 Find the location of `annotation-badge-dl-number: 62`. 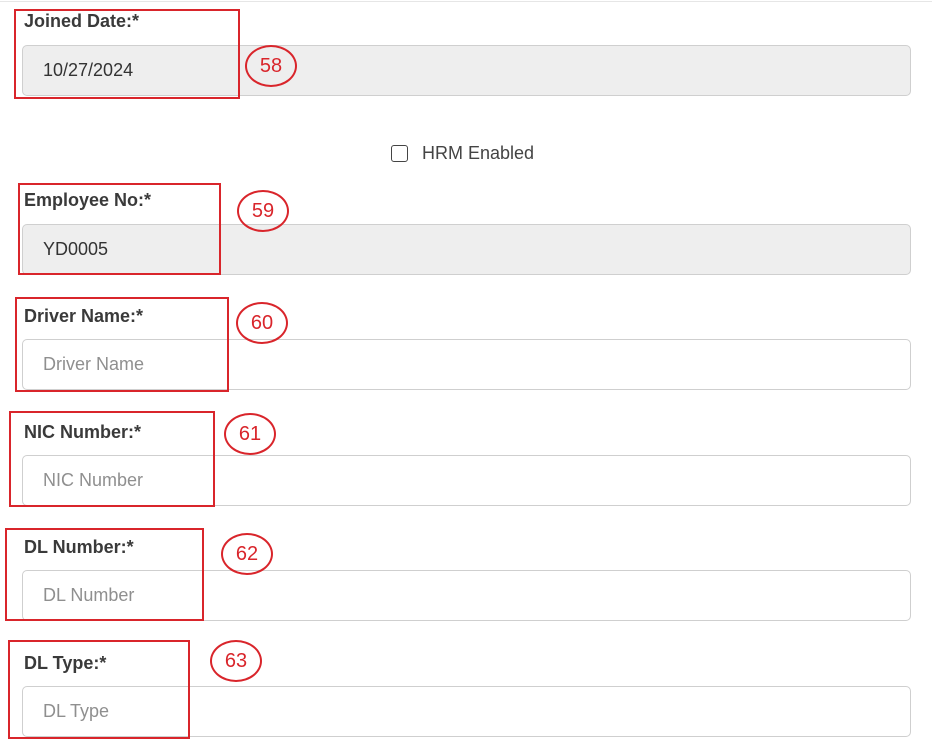

annotation-badge-dl-number: 62 is located at coordinates (247, 554).